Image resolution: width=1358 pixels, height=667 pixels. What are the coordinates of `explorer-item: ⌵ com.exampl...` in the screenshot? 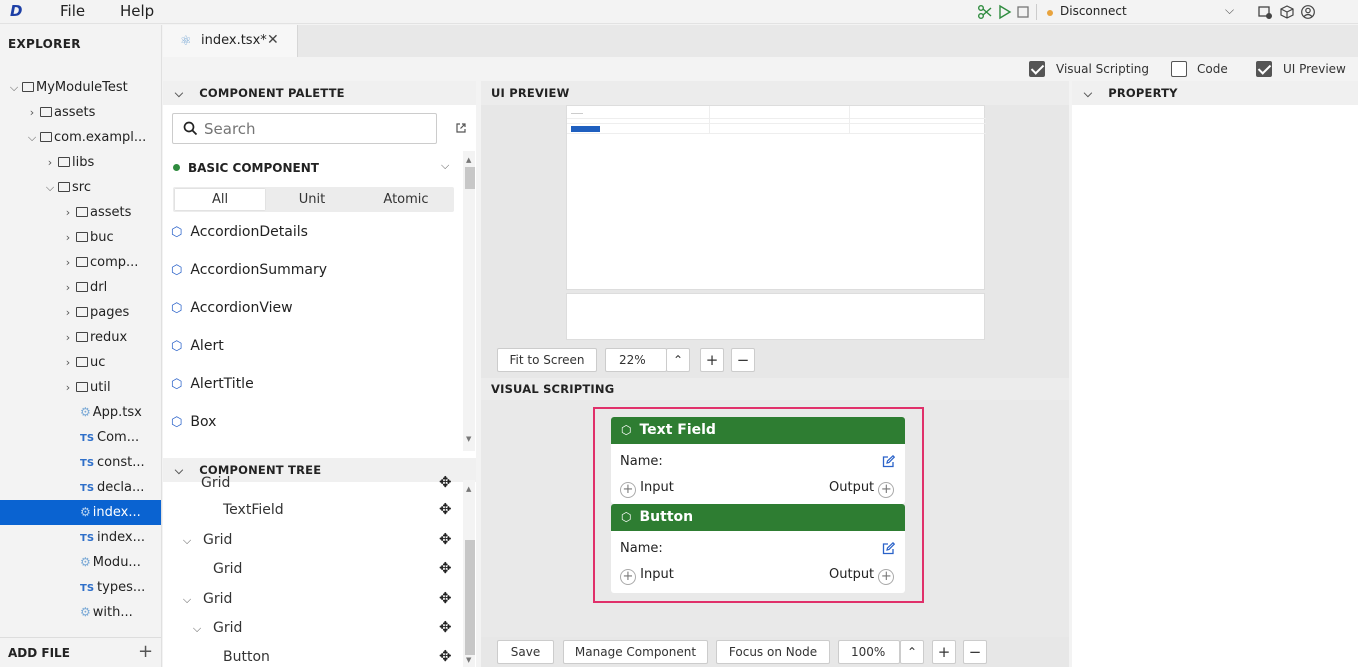 It's located at (80, 137).